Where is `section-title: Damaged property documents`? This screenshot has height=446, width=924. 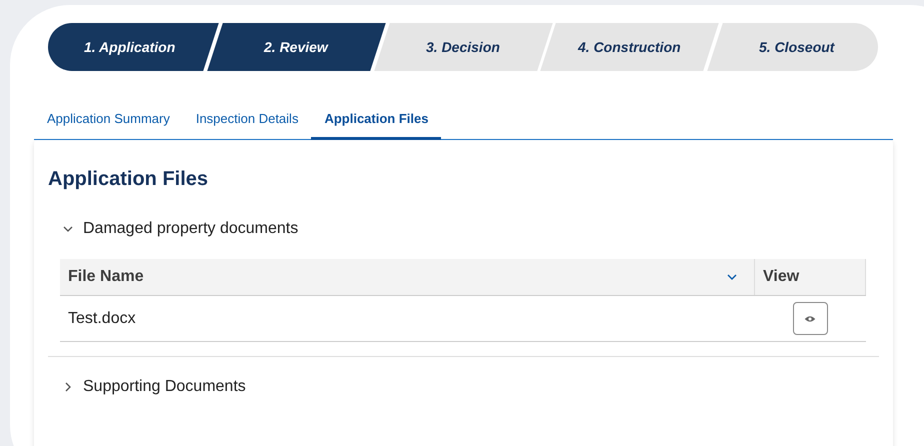 section-title: Damaged property documents is located at coordinates (190, 229).